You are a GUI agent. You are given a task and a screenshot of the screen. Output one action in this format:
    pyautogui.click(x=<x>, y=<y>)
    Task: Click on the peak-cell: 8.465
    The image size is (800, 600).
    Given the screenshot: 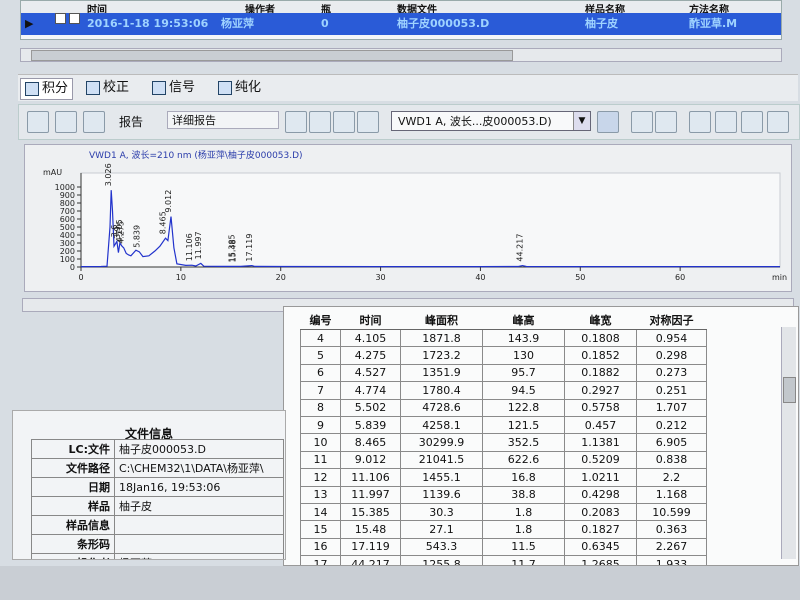 What is the action you would take?
    pyautogui.click(x=370, y=442)
    